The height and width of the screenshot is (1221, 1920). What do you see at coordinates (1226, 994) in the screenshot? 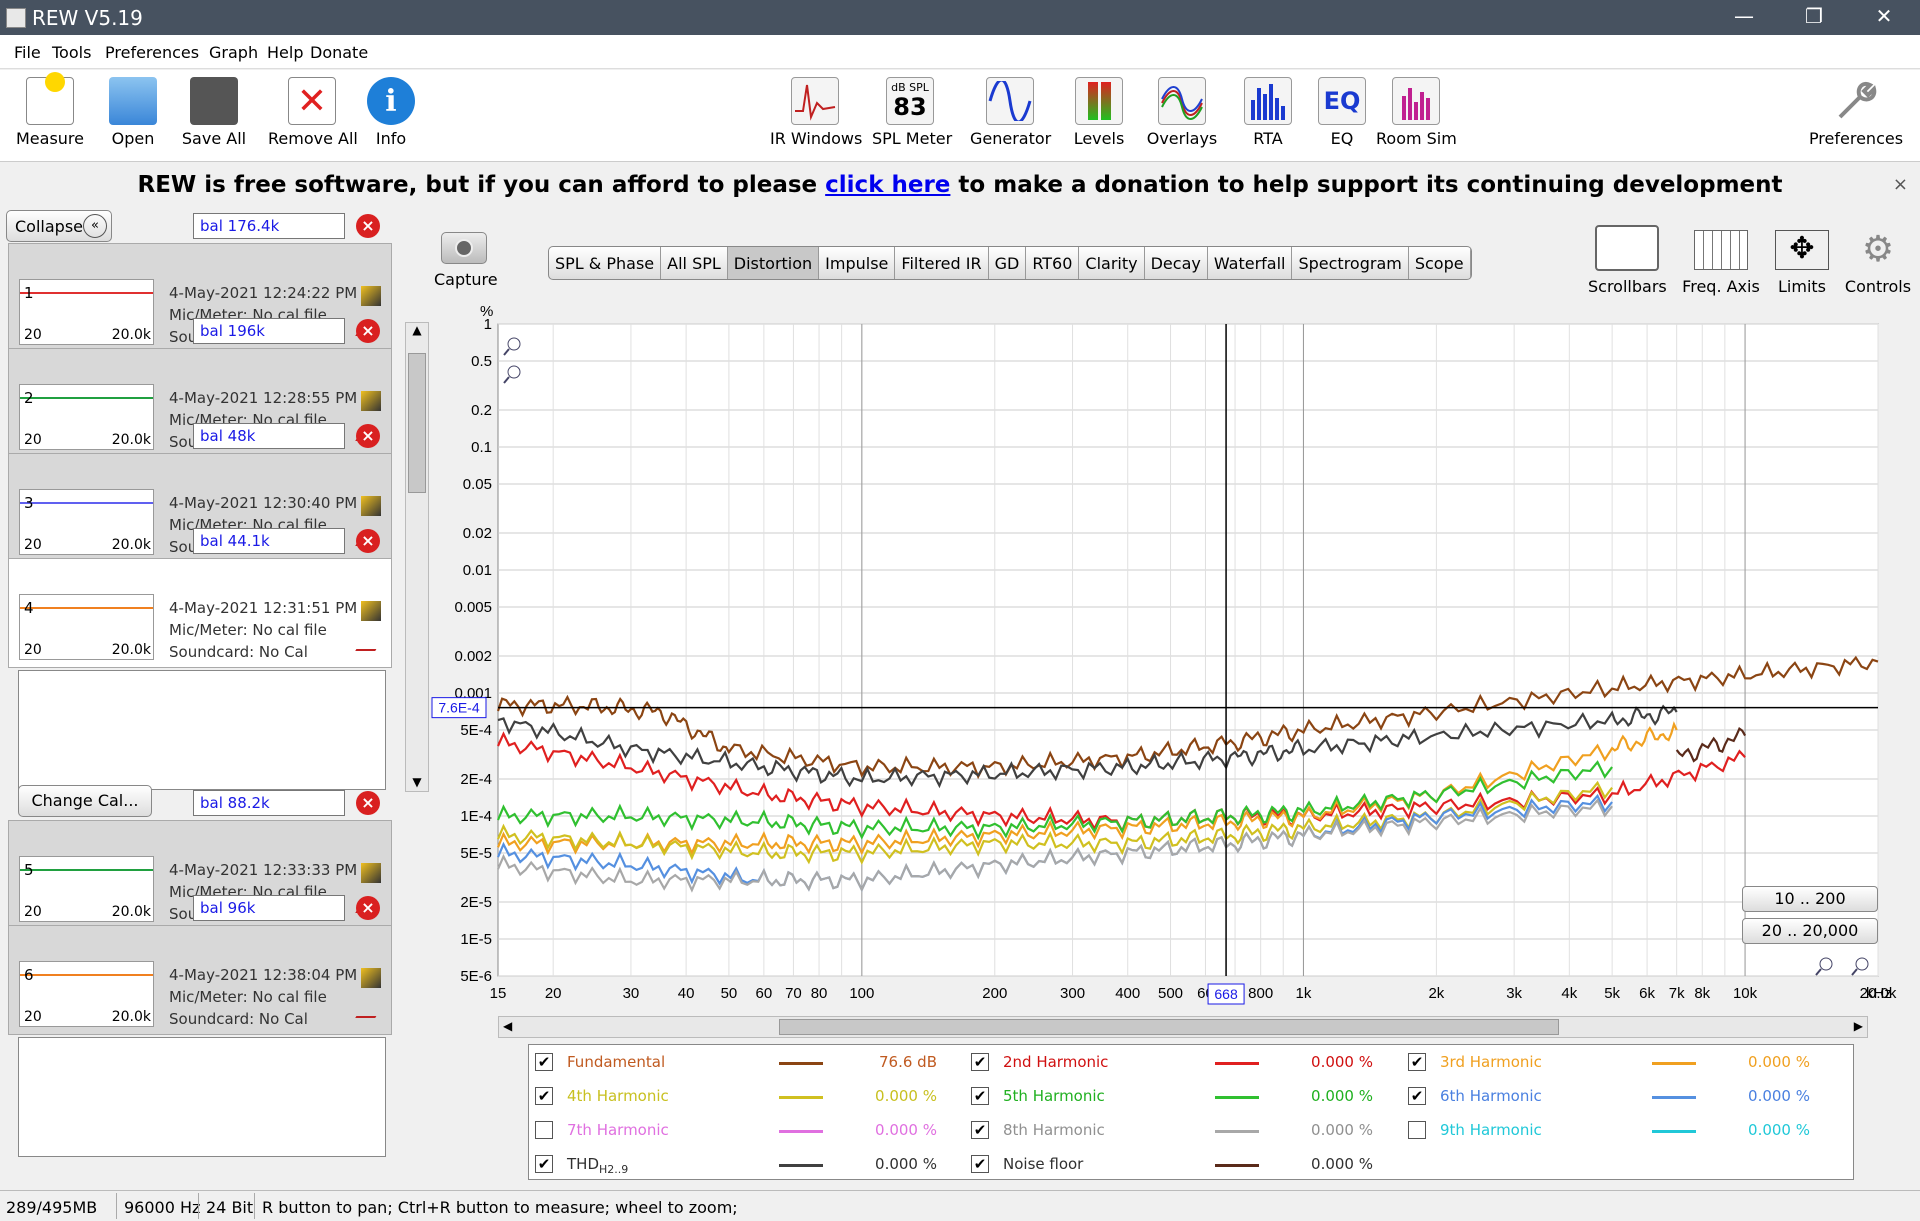
I see `cursor-x-label: 668` at bounding box center [1226, 994].